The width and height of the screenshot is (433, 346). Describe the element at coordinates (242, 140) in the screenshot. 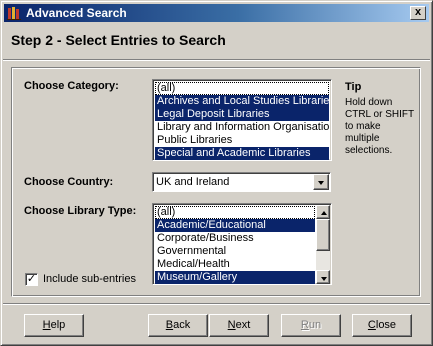

I see `category-list-item: Public Libraries` at that location.